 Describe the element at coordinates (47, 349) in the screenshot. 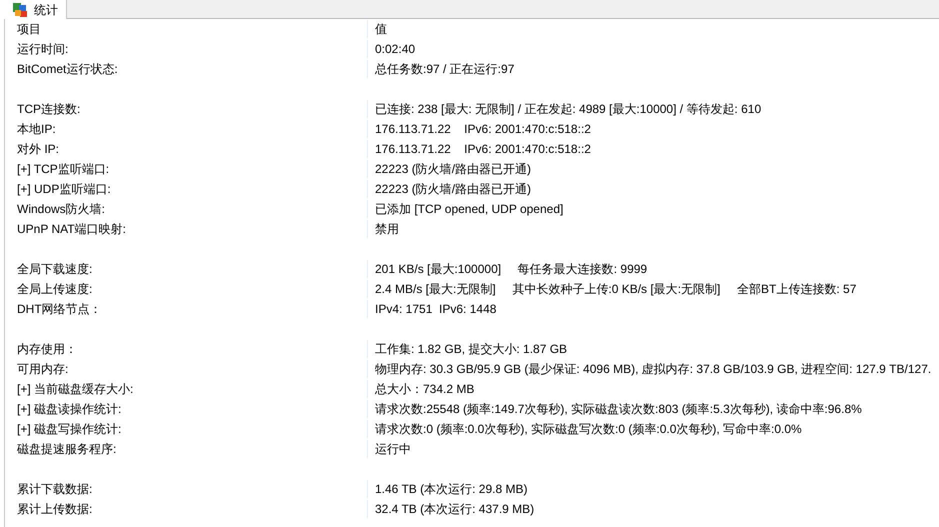

I see `item-cell-text: 内存使用：` at that location.